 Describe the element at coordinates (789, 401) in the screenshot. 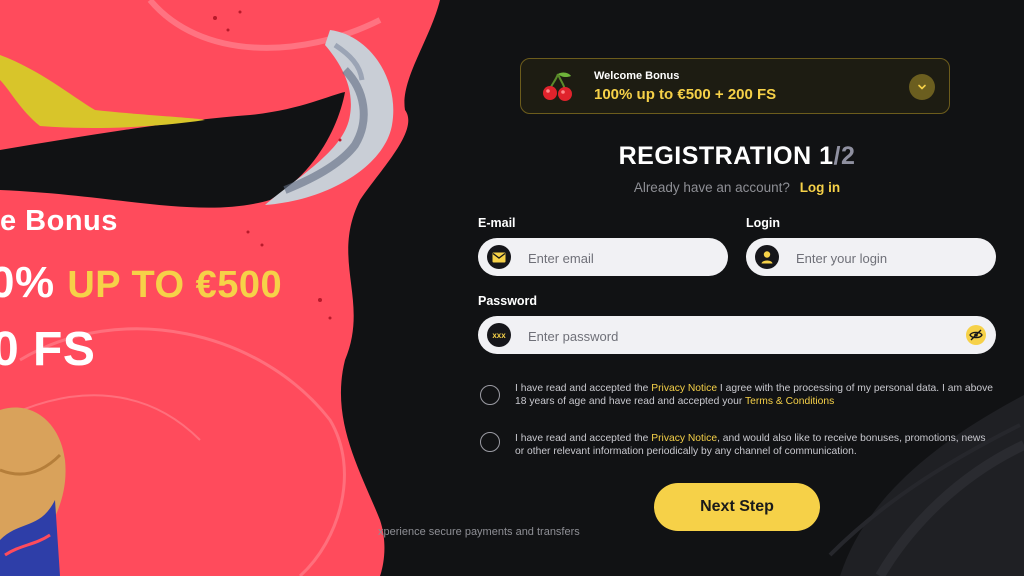

I see `terms-conditions-link: Terms & Conditions` at that location.